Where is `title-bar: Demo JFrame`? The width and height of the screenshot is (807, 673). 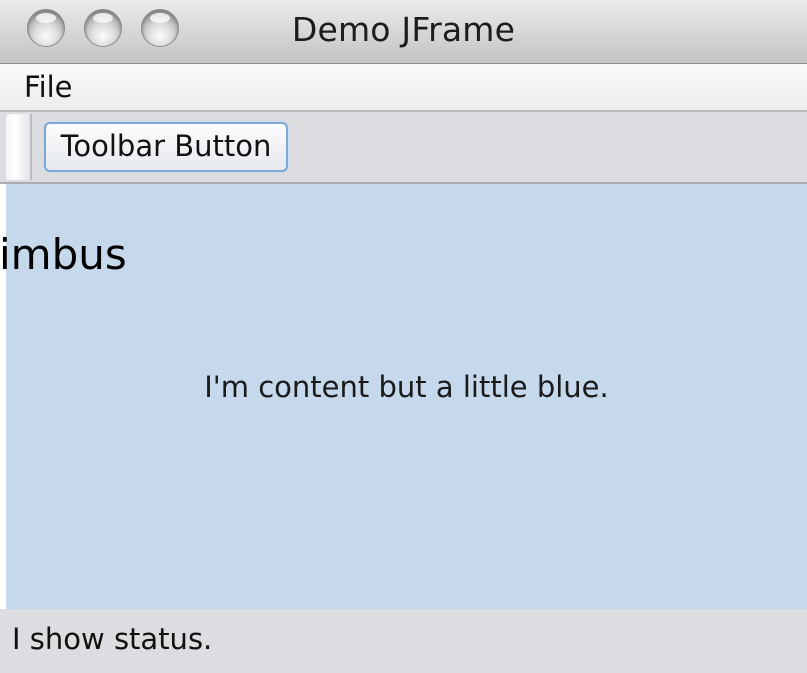
title-bar: Demo JFrame is located at coordinates (403, 32).